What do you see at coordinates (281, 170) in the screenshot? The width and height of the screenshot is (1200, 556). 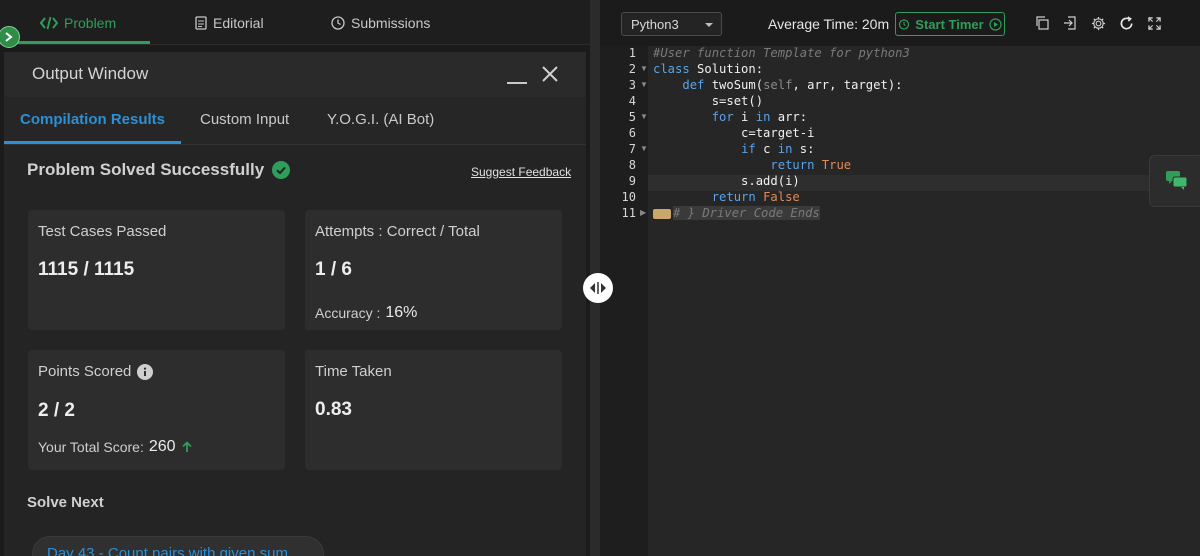 I see `check-circle-icon` at bounding box center [281, 170].